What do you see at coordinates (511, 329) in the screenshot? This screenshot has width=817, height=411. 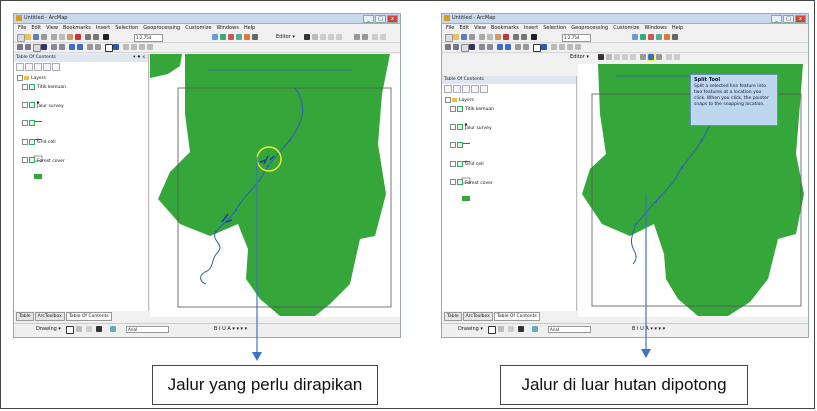 I see `rectangle-icon` at bounding box center [511, 329].